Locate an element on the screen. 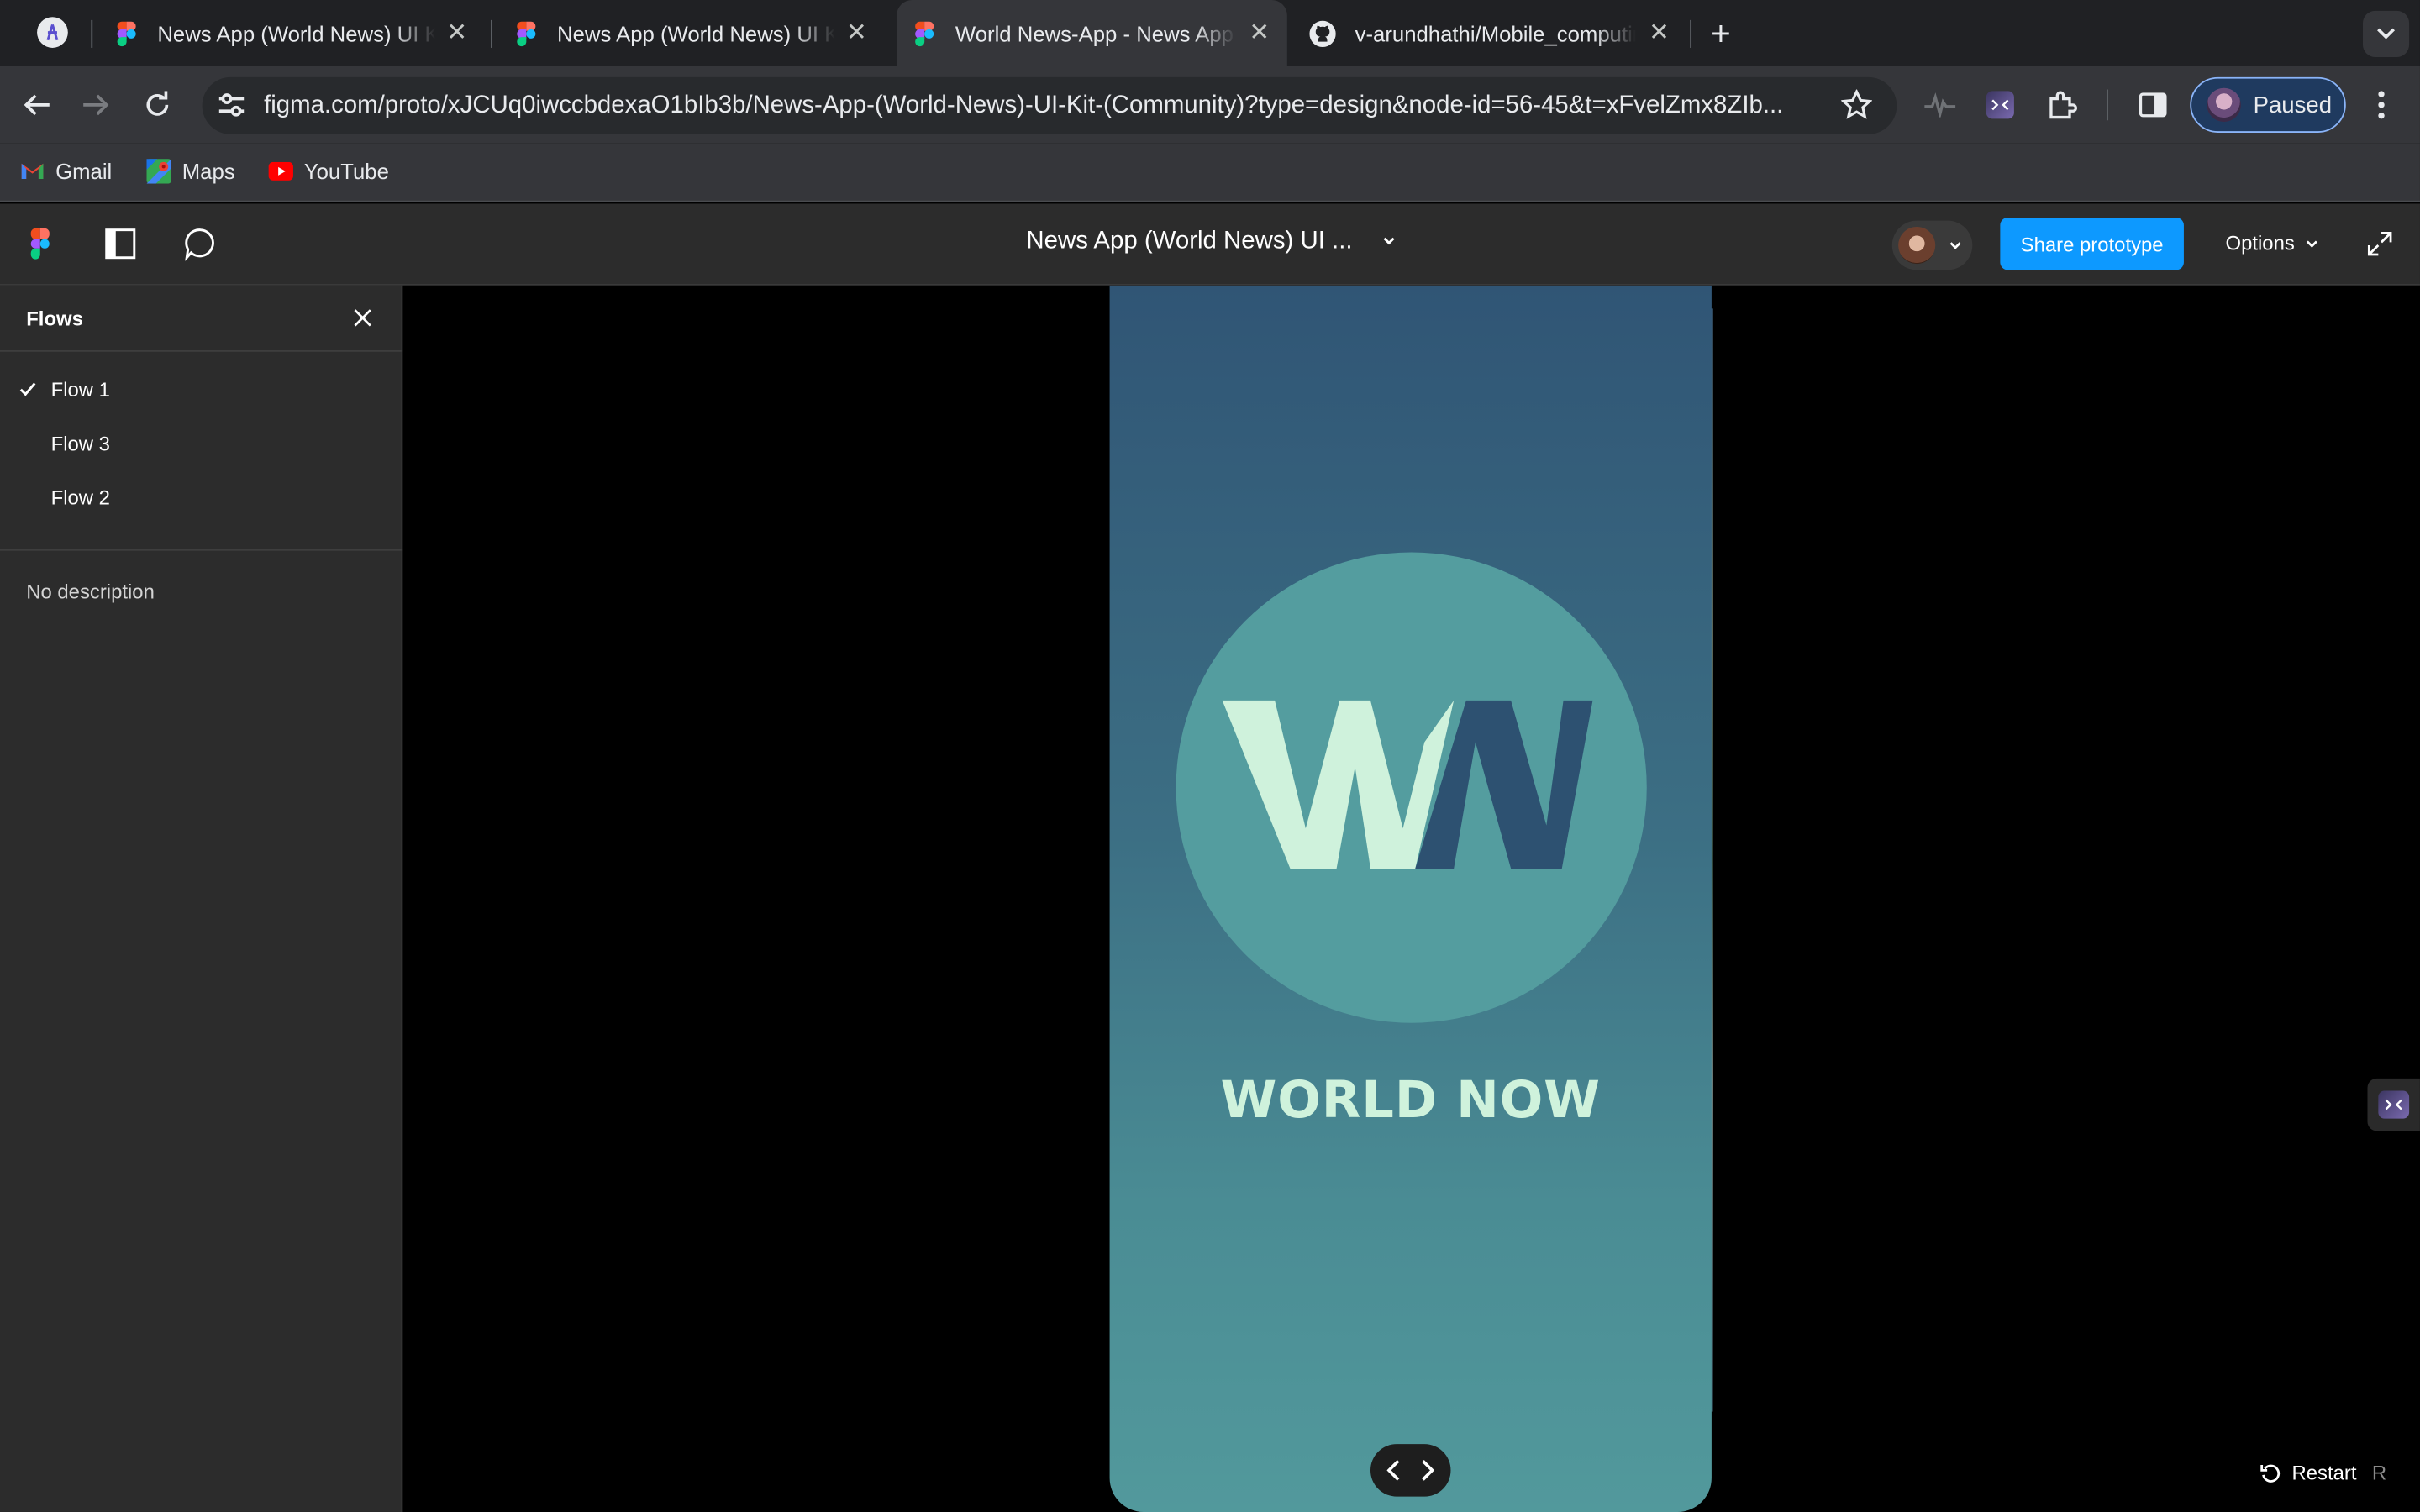 This screenshot has width=2420, height=1512. previous-frame-button is located at coordinates (1396, 1470).